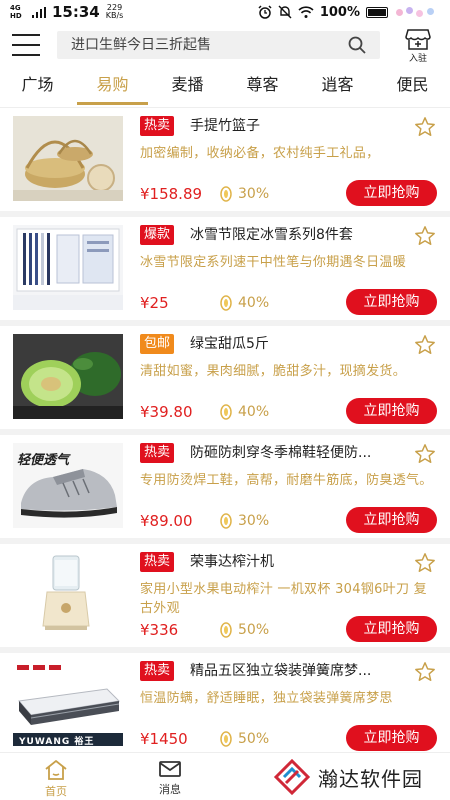 Image resolution: width=450 pixels, height=800 pixels. What do you see at coordinates (68, 267) in the screenshot?
I see `product-image-pen-set` at bounding box center [68, 267].